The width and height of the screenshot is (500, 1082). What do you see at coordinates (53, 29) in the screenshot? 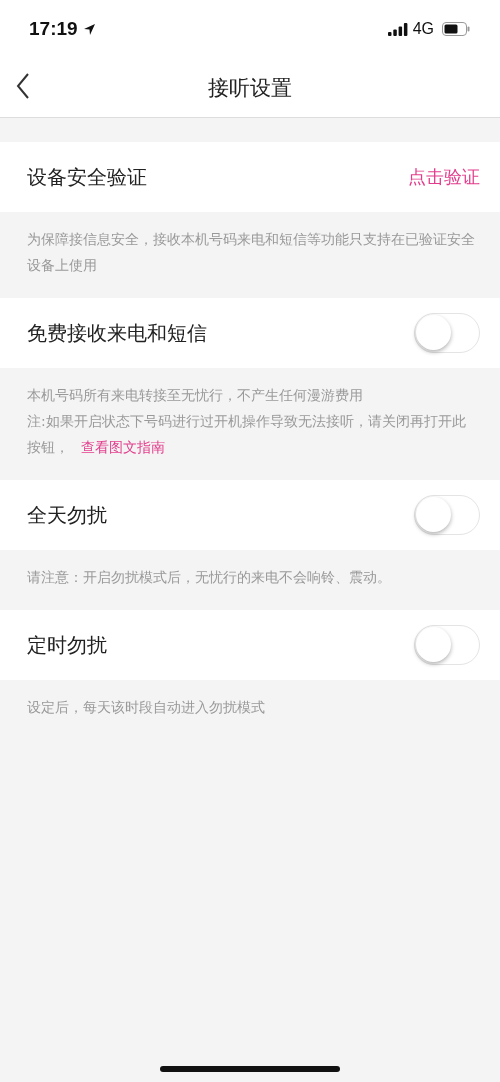
I see `clock-time: 17:19` at bounding box center [53, 29].